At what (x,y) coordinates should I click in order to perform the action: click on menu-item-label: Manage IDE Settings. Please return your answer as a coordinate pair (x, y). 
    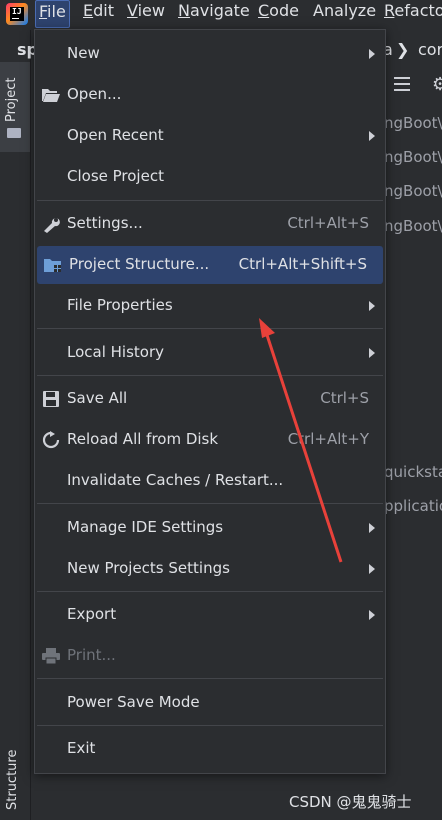
    Looking at the image, I should click on (145, 527).